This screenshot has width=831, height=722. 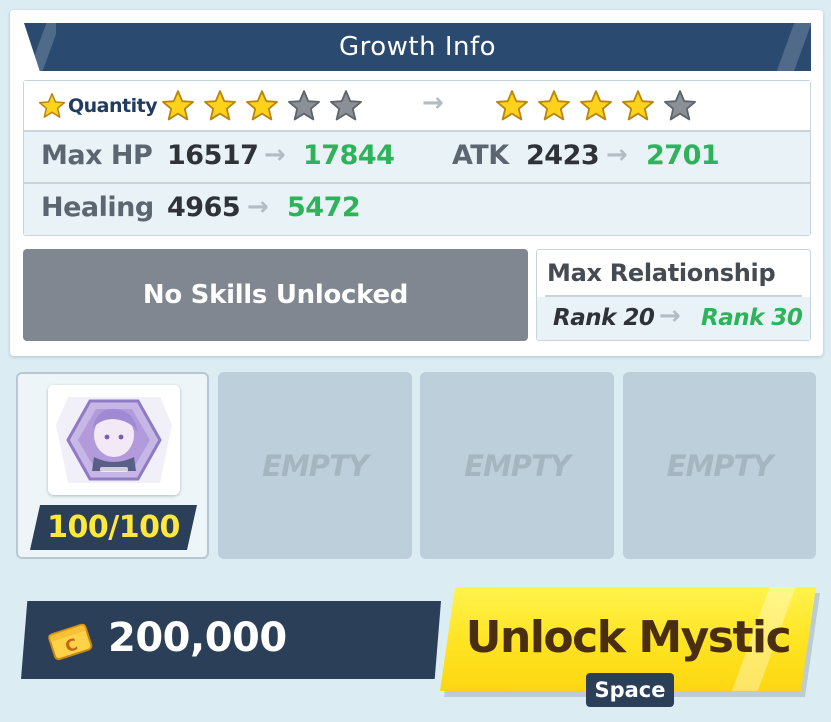 I want to click on atk-next-value: 2701, so click(x=683, y=155).